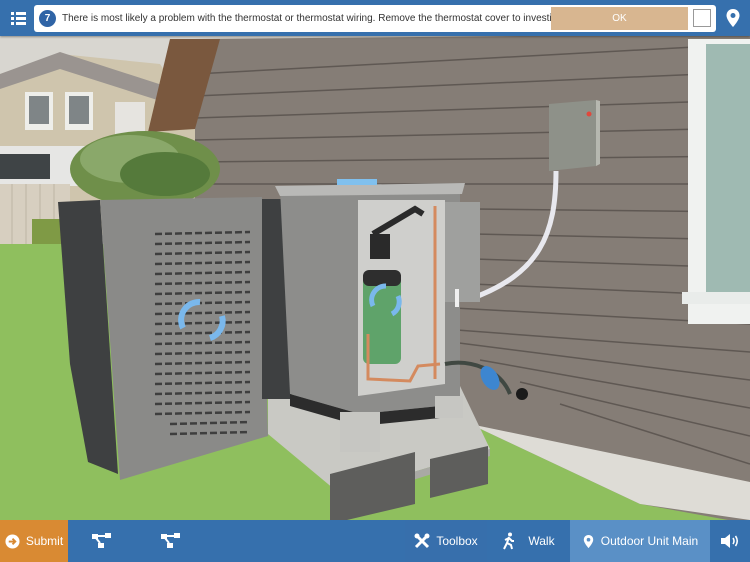  What do you see at coordinates (375, 541) in the screenshot?
I see `bottom-toolbar: Submit Toolbox Walk Outdoor Unit Main` at bounding box center [375, 541].